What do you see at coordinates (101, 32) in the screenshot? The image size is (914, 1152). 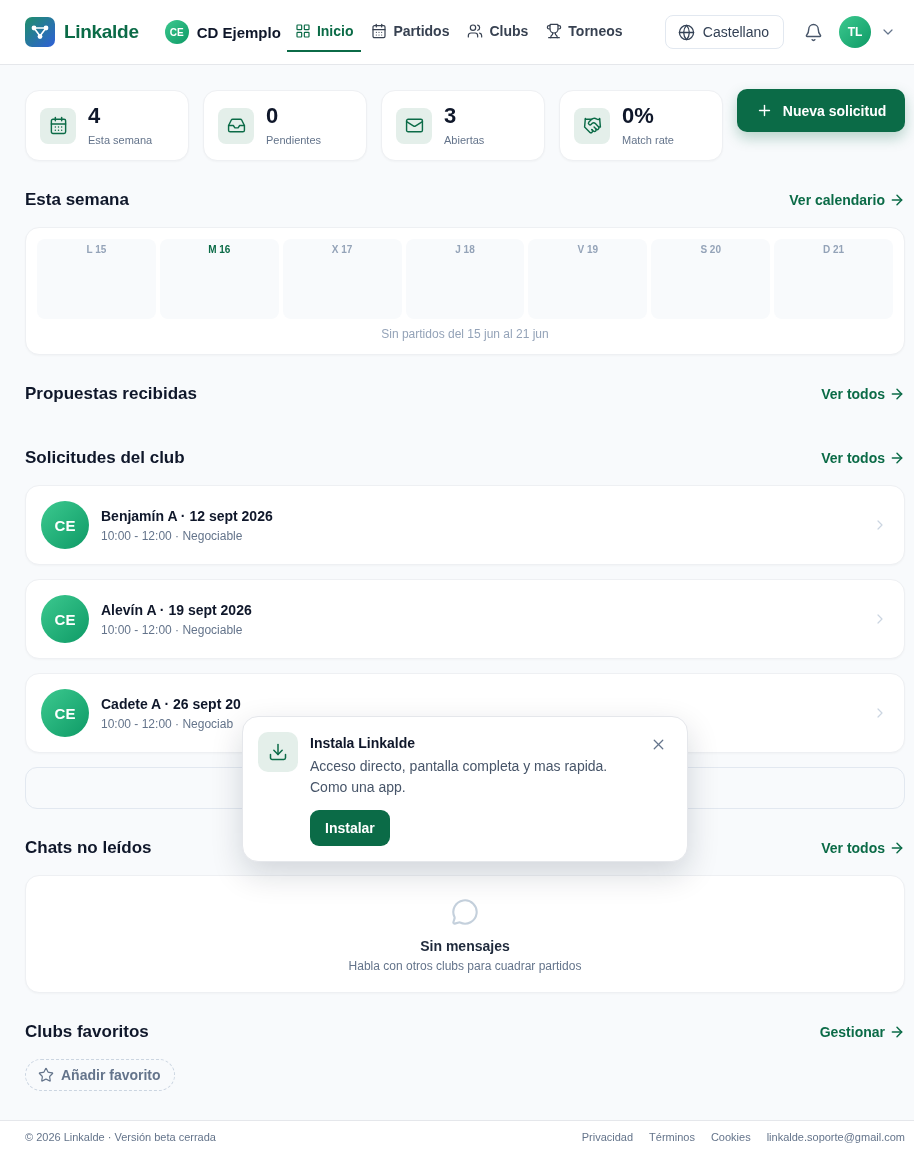 I see `brand-name: Linkalde` at bounding box center [101, 32].